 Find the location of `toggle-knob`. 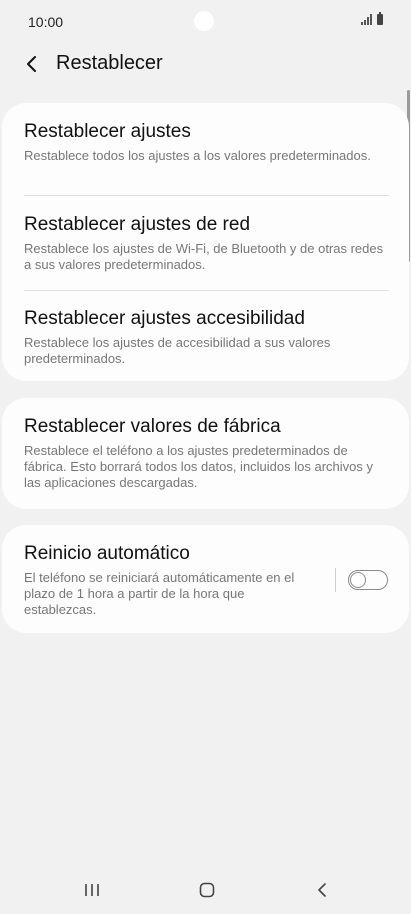

toggle-knob is located at coordinates (358, 580).